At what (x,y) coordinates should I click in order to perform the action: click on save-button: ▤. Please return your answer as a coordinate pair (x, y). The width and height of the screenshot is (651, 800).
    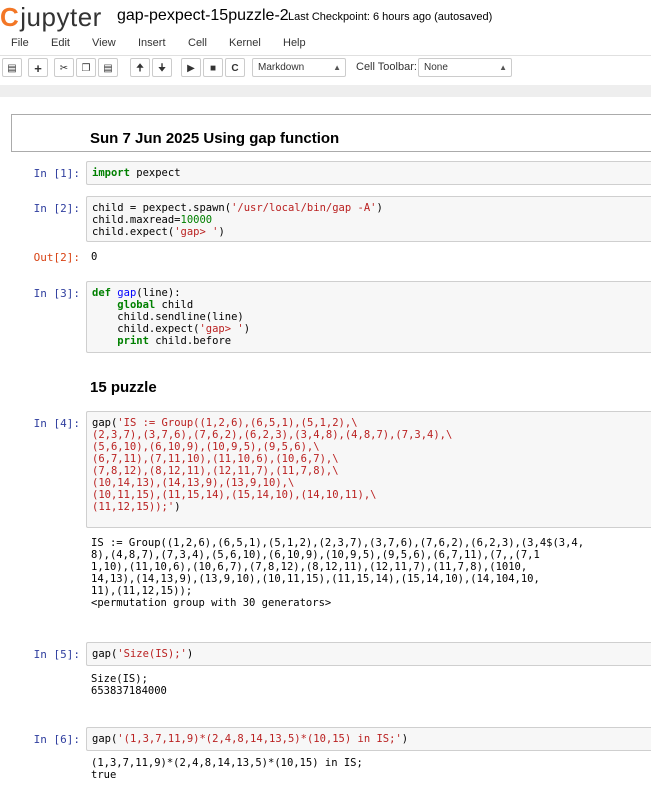
    Looking at the image, I should click on (12, 67).